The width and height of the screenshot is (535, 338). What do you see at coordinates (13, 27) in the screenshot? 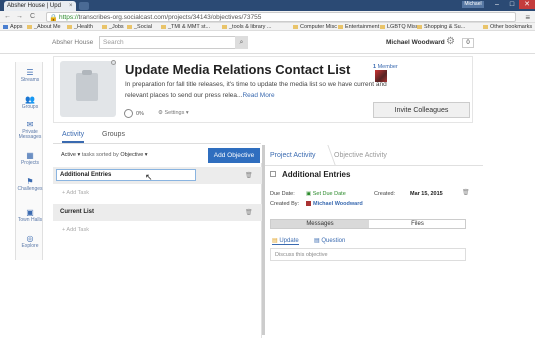
I see `bookmark-item: Apps` at bounding box center [13, 27].